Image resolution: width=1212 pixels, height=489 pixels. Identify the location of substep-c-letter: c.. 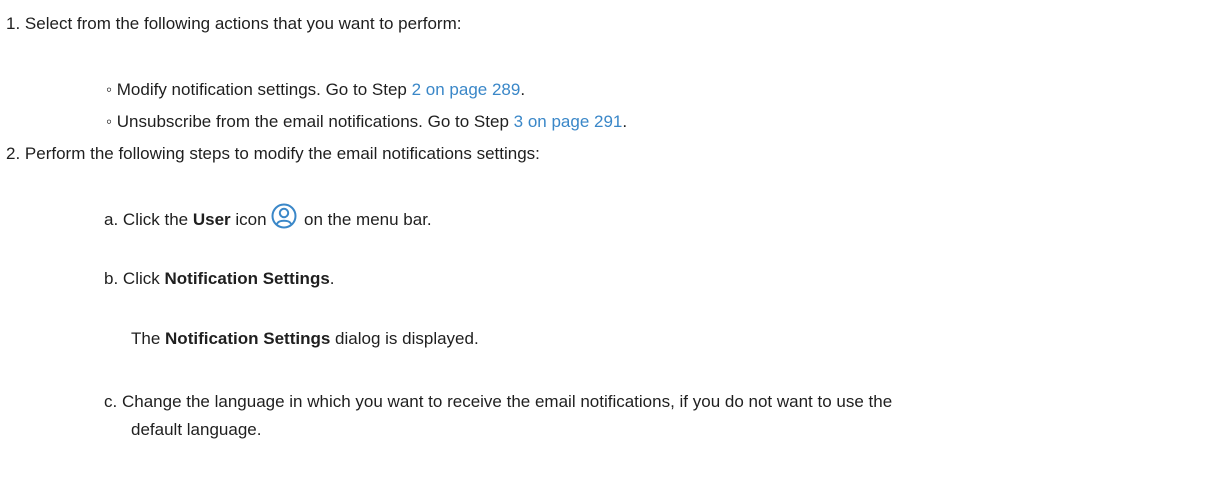
(111, 401).